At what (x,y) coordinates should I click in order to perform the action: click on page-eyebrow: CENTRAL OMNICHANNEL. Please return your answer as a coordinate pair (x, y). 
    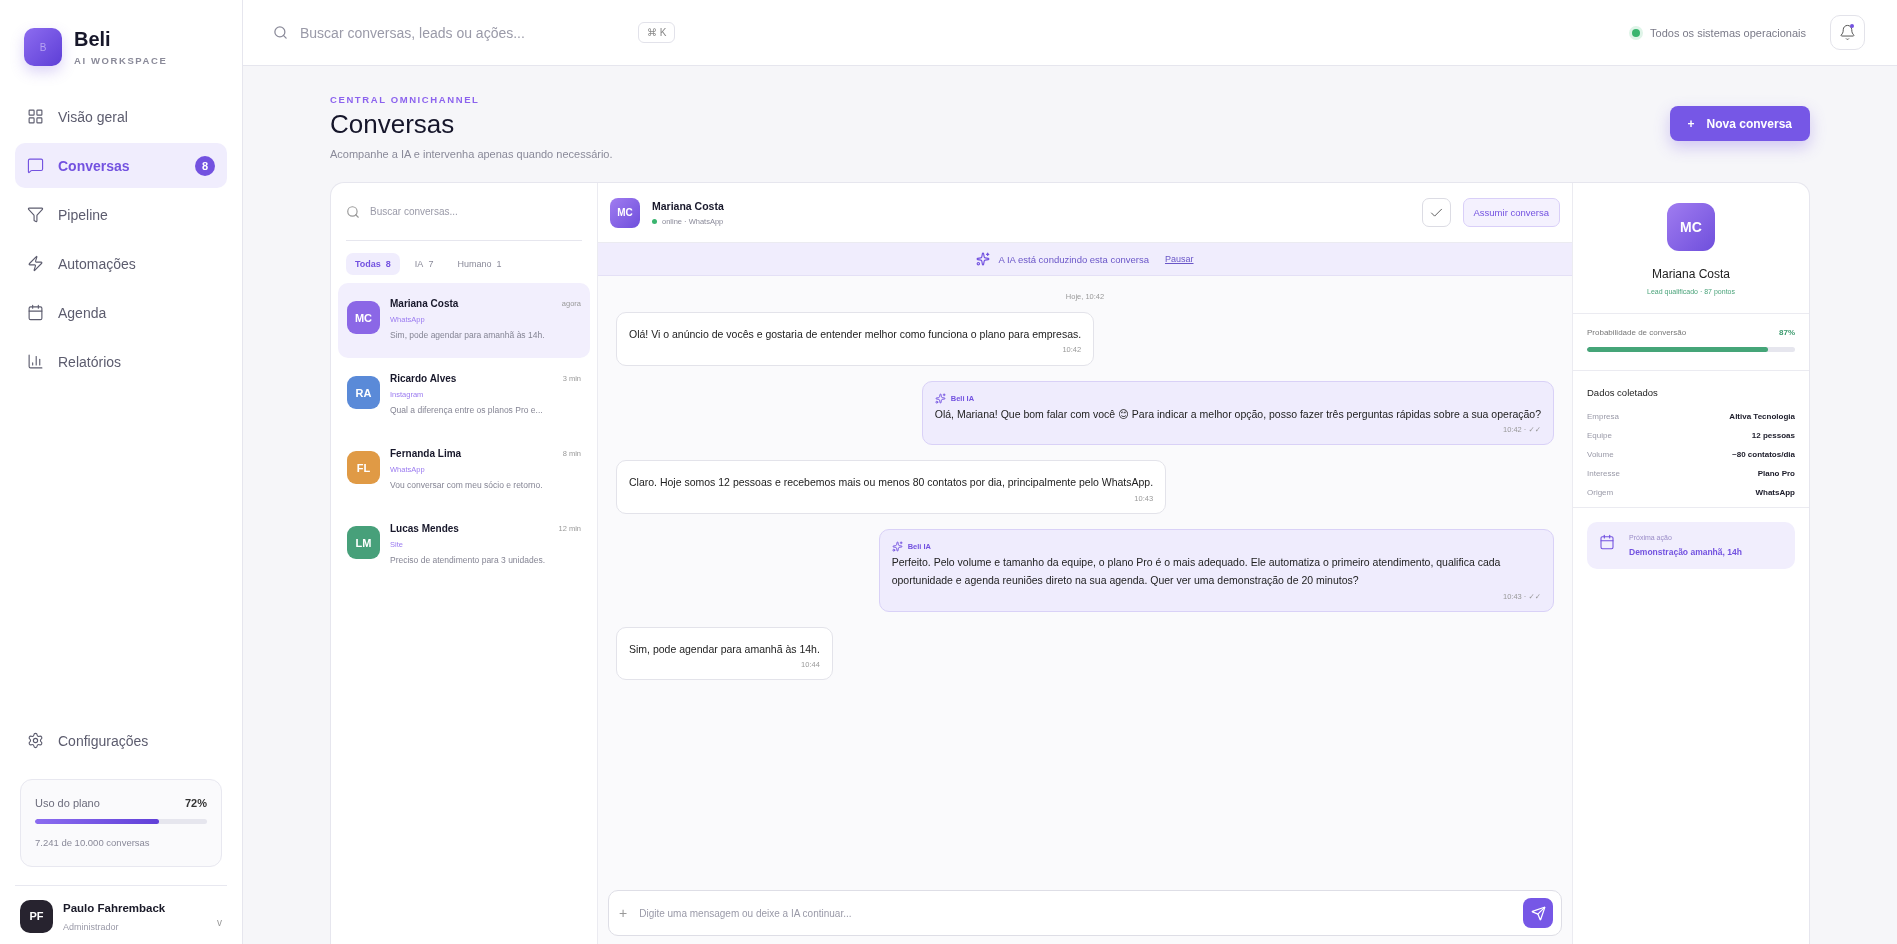
    Looking at the image, I should click on (405, 99).